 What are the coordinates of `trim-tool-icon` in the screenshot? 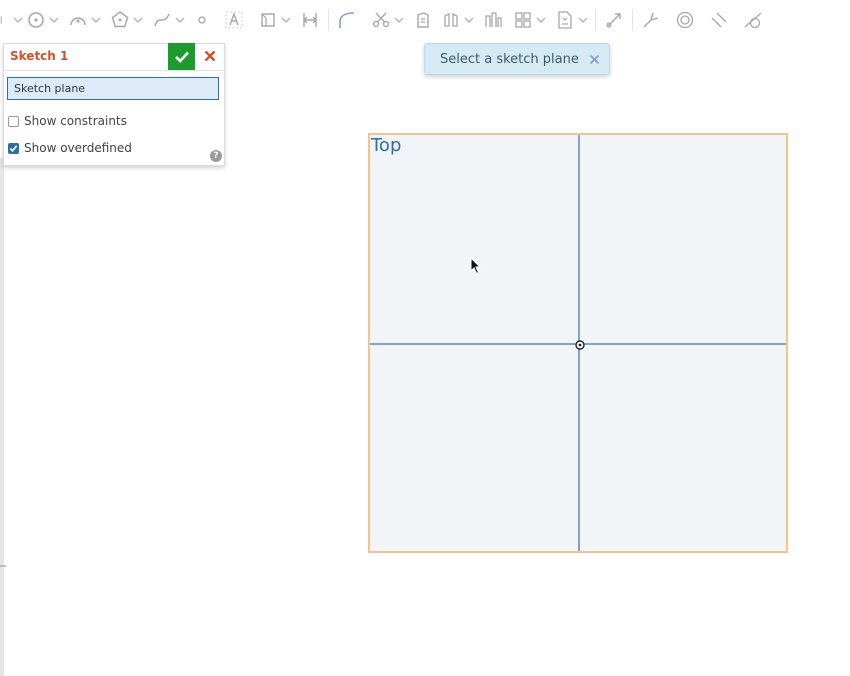 It's located at (381, 20).